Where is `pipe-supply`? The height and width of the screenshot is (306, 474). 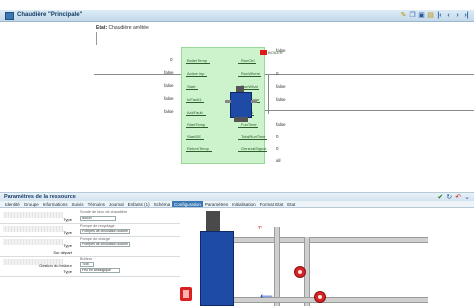 pipe-supply is located at coordinates (328, 240).